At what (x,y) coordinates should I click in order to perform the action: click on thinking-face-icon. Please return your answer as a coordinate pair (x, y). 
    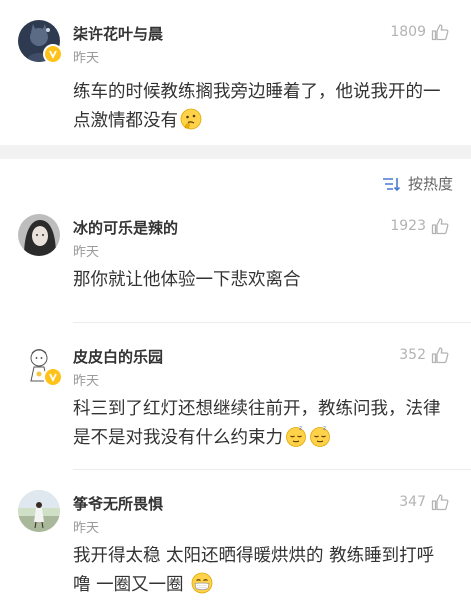
    Looking at the image, I should click on (191, 119).